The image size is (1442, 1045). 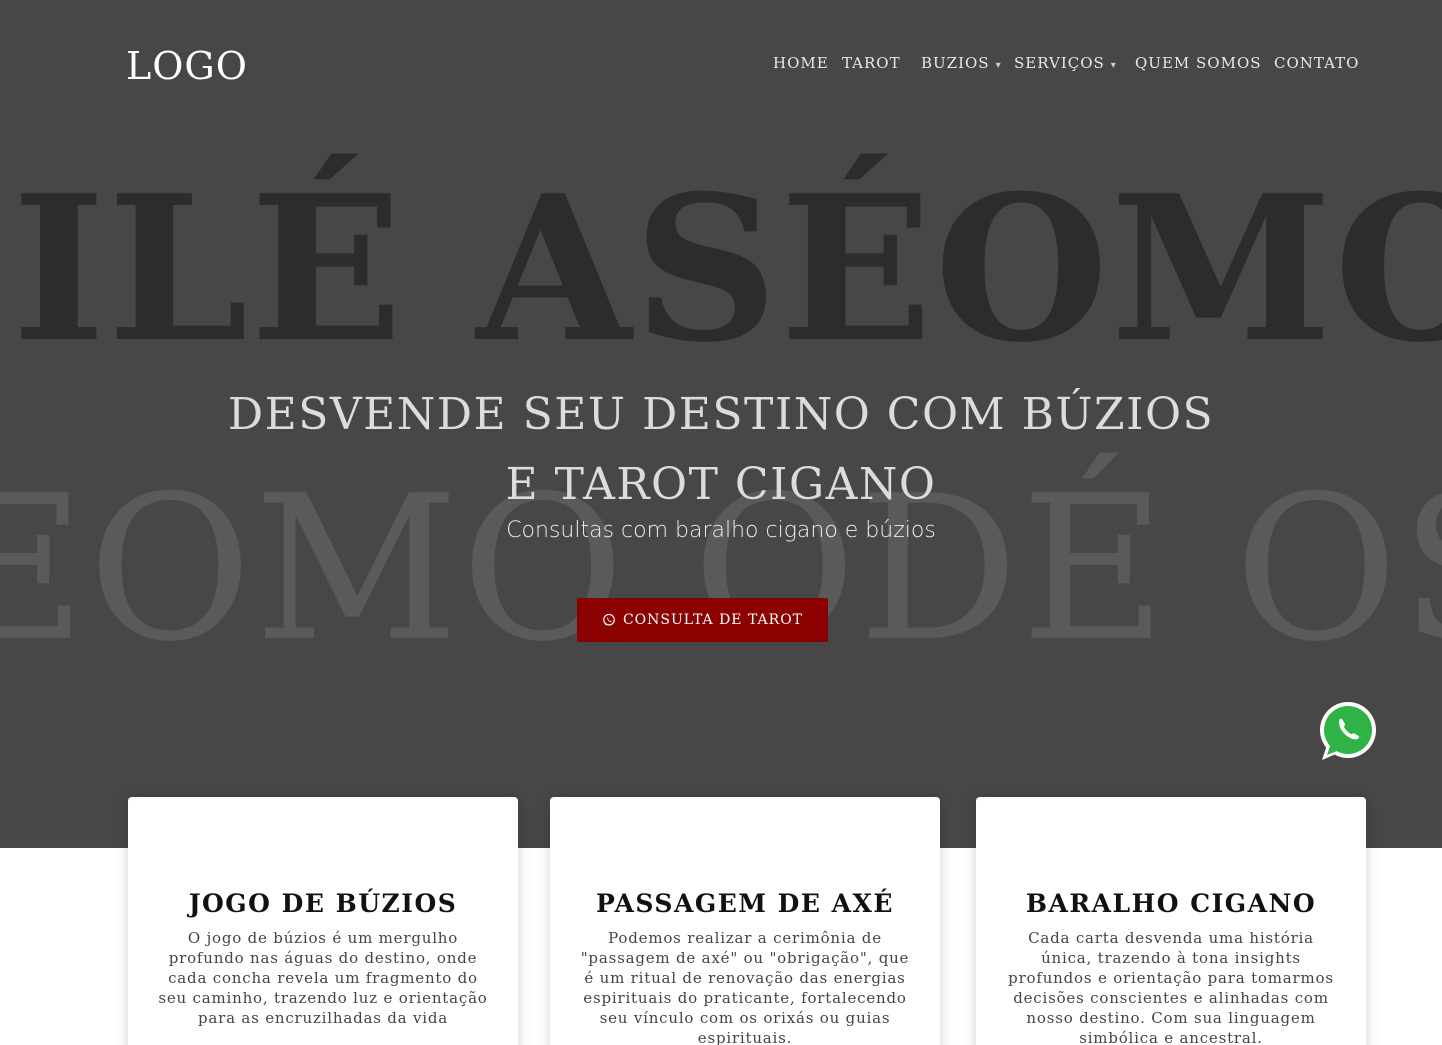 What do you see at coordinates (745, 903) in the screenshot?
I see `card-title: PASSAGEM DE AXÉ` at bounding box center [745, 903].